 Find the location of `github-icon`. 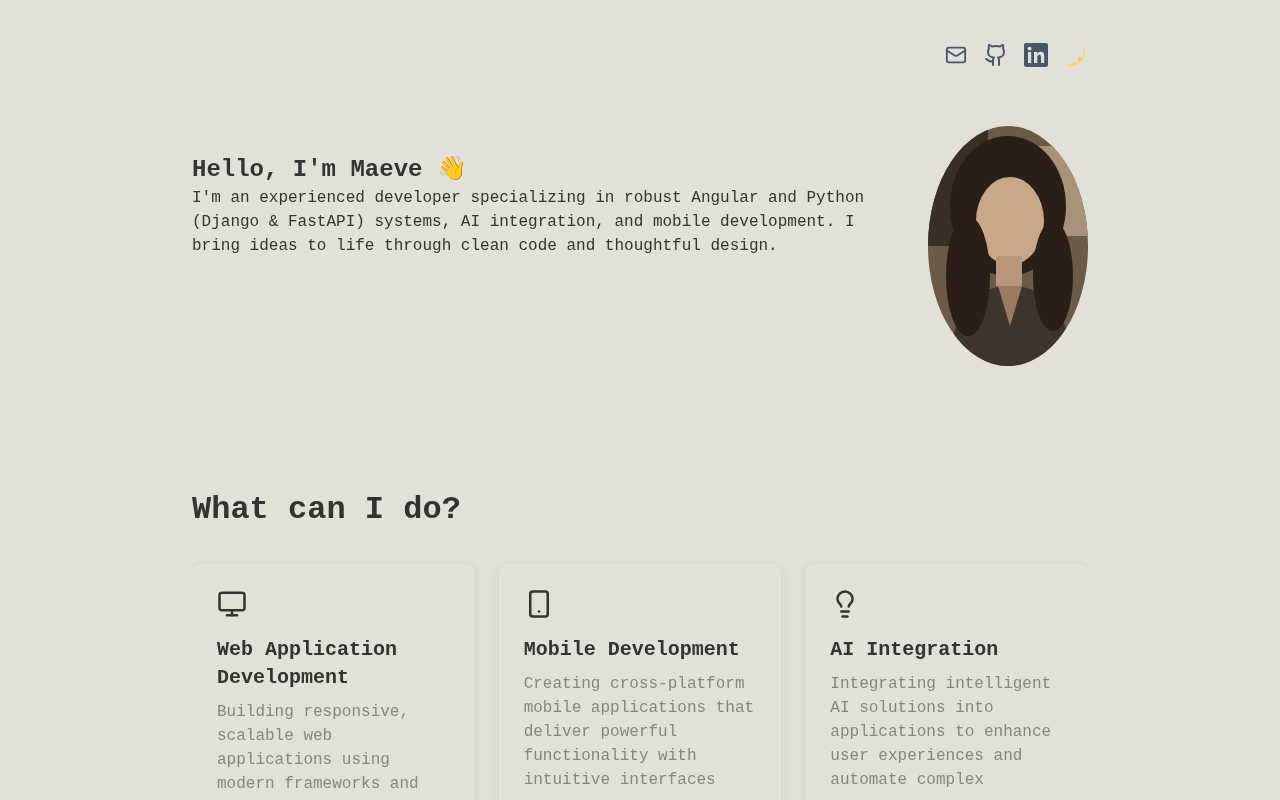

github-icon is located at coordinates (996, 55).